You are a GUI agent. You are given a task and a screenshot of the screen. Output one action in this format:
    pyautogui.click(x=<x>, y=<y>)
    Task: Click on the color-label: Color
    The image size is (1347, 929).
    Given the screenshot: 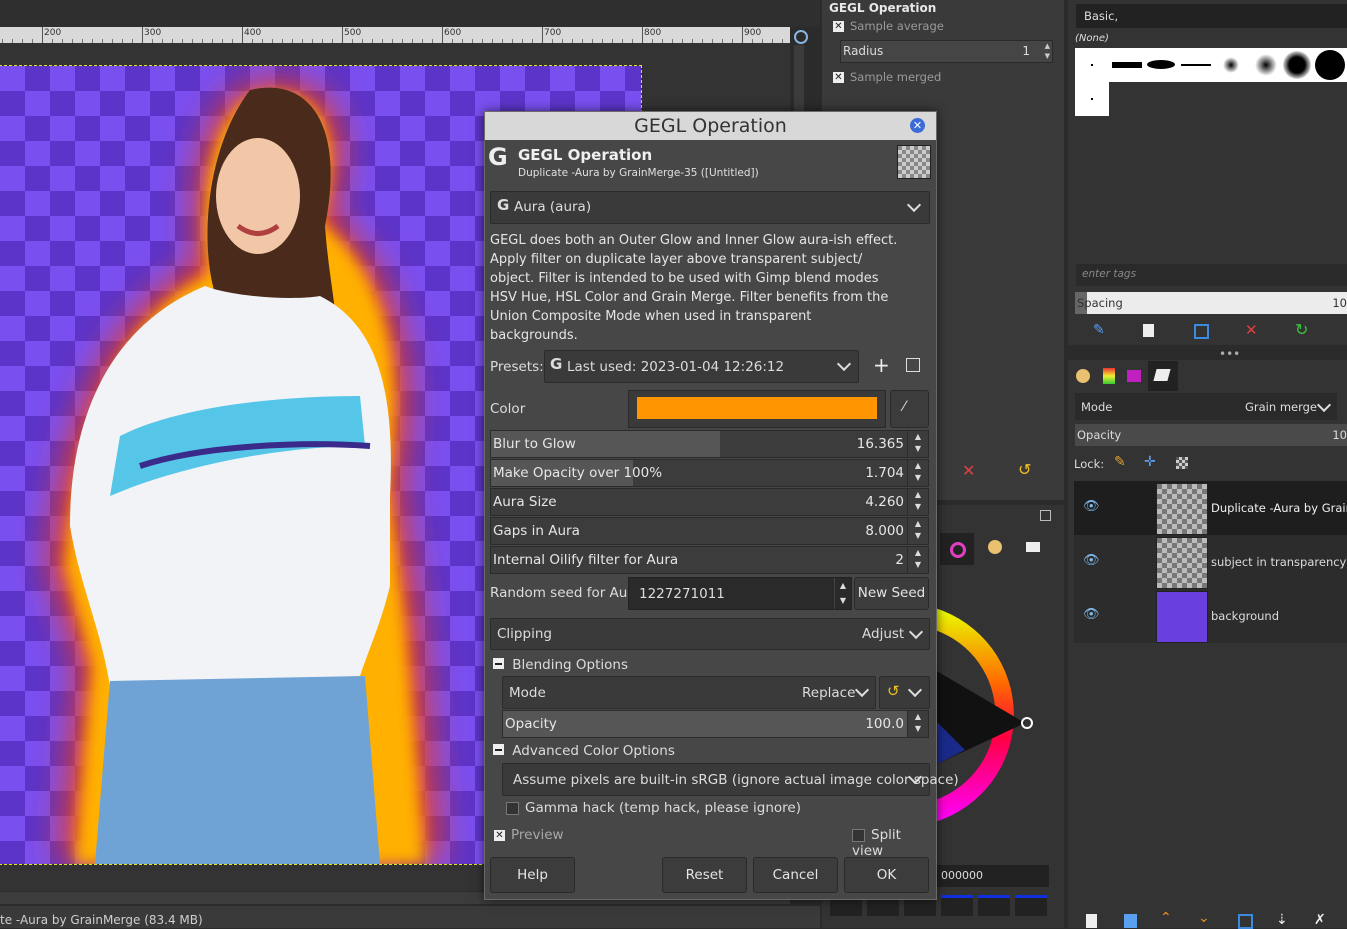 What is the action you would take?
    pyautogui.click(x=508, y=409)
    